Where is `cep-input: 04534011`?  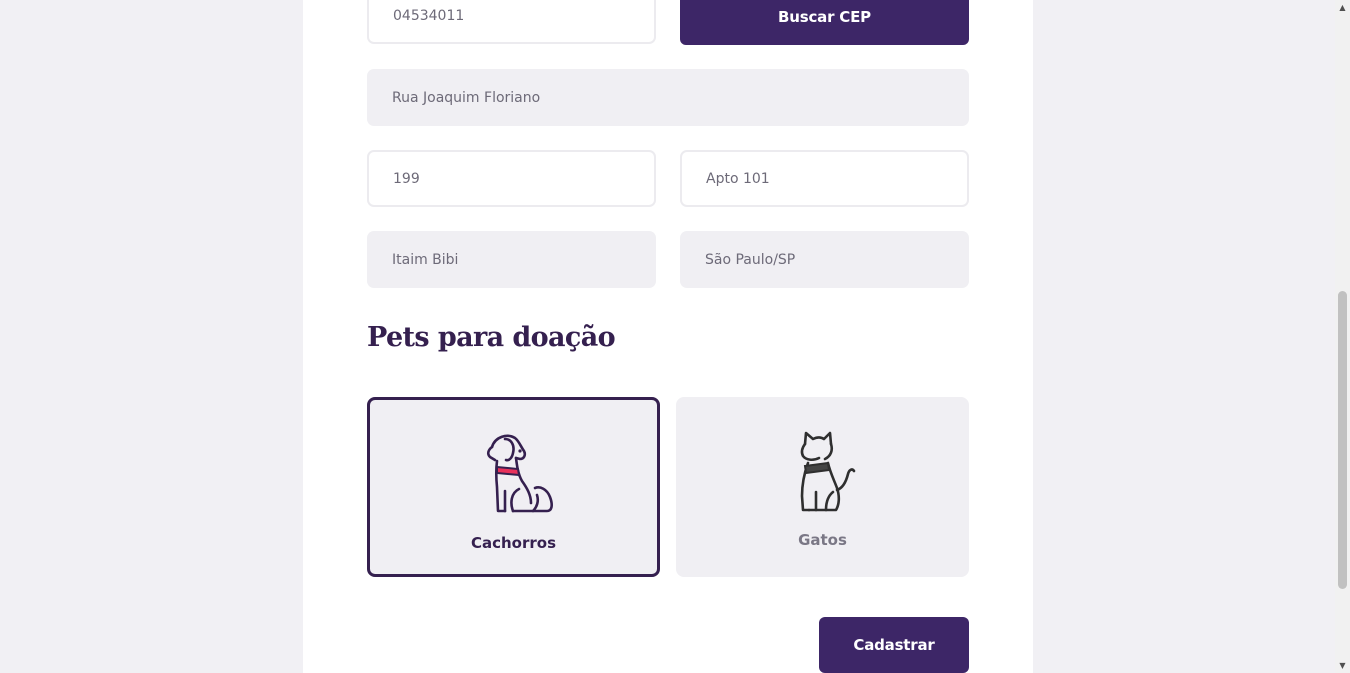 cep-input: 04534011 is located at coordinates (511, 22).